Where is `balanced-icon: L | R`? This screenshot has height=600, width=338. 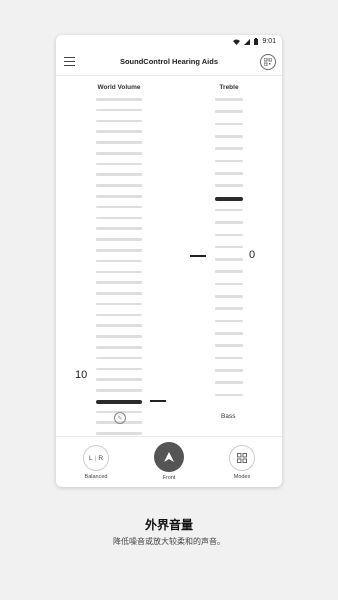
balanced-icon: L | R is located at coordinates (96, 458).